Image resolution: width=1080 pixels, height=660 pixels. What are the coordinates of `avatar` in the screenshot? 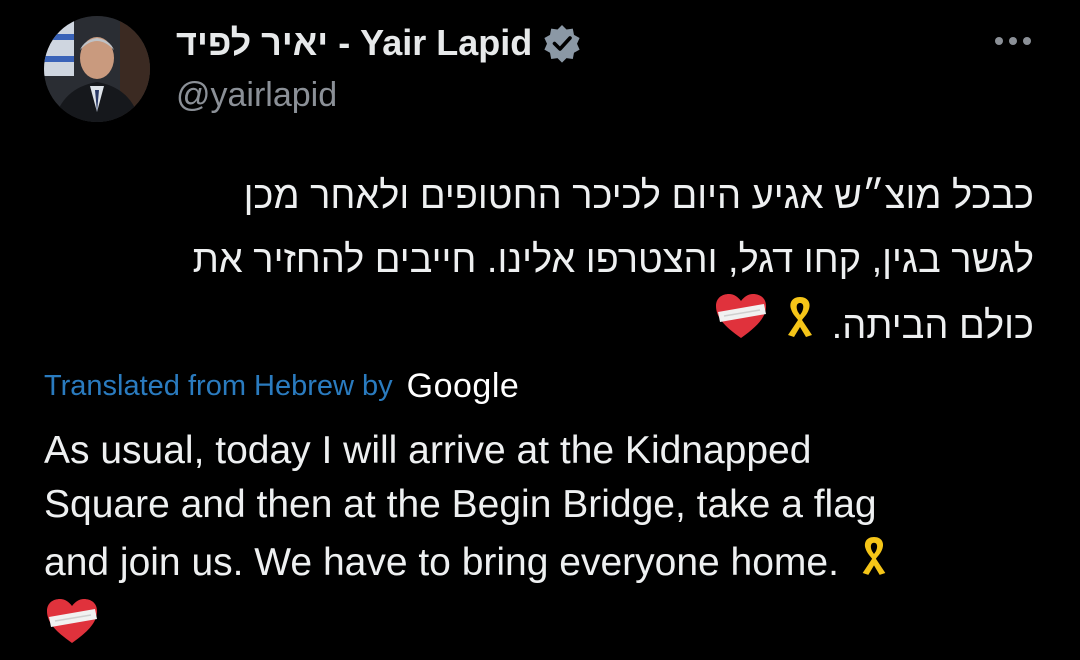 It's located at (97, 69).